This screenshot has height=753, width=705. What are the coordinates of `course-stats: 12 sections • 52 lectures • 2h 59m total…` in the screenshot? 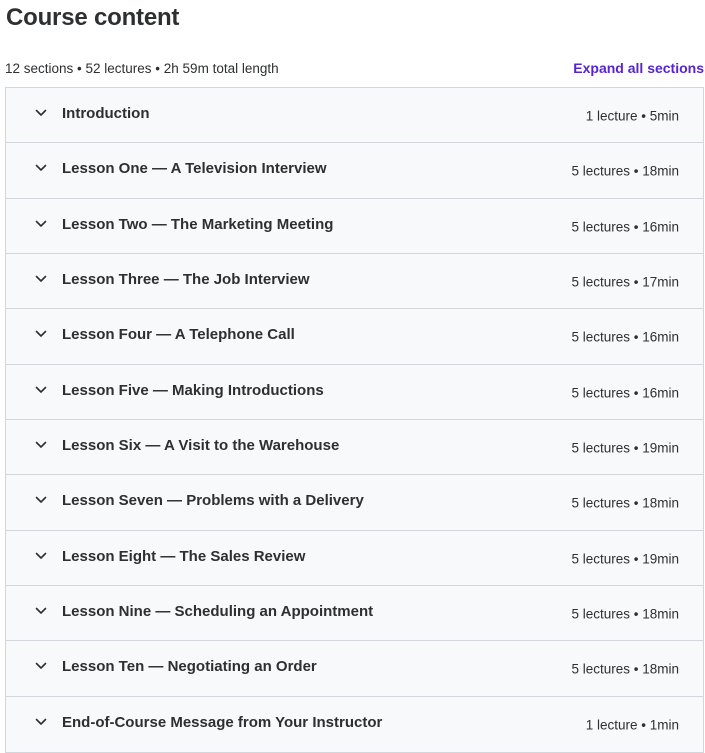 It's located at (142, 68).